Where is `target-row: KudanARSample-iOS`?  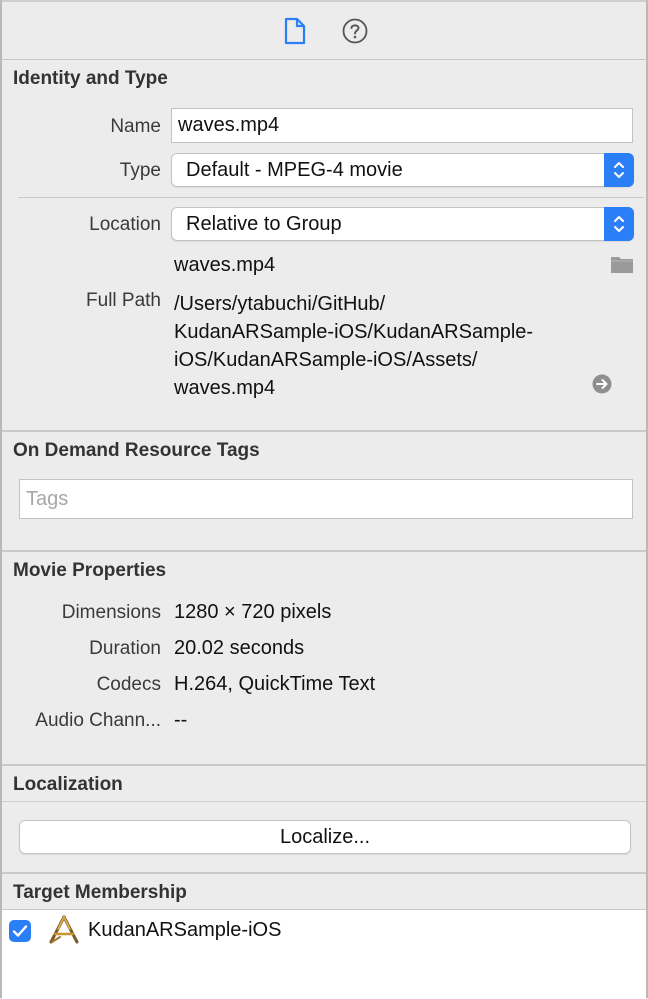
target-row: KudanARSample-iOS is located at coordinates (324, 930).